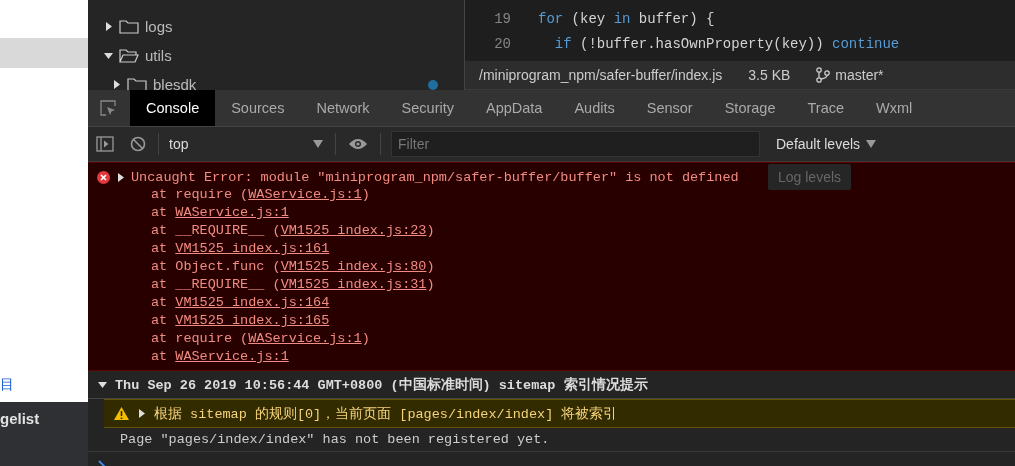  Describe the element at coordinates (502, 43) in the screenshot. I see `line-number: 20` at that location.